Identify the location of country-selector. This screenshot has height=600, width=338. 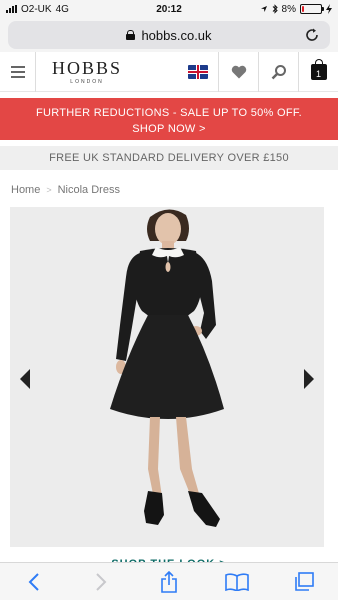
(198, 72).